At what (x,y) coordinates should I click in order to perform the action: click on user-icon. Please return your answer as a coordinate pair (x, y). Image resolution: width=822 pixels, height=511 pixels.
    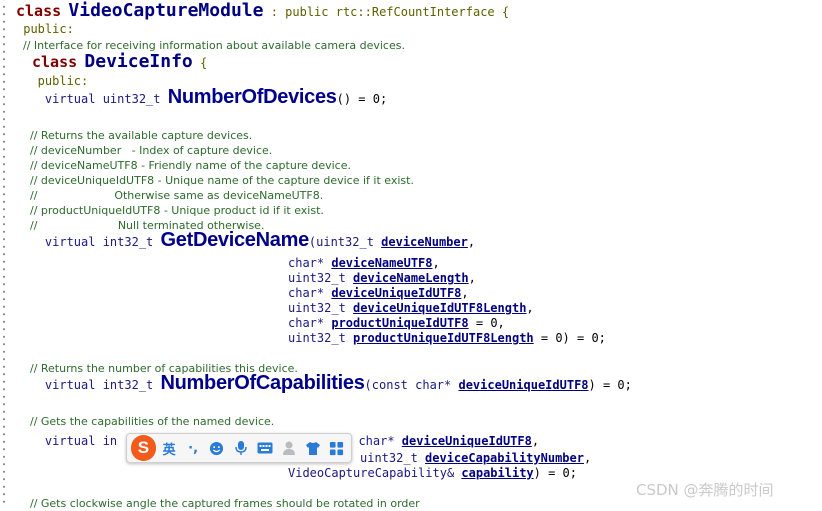
    Looking at the image, I should click on (288, 448).